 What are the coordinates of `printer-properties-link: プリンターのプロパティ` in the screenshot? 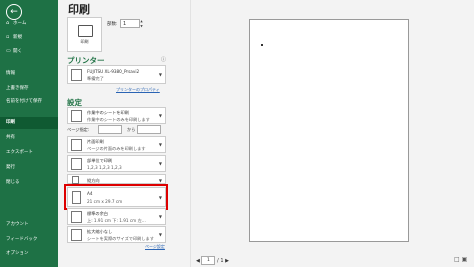 It's located at (138, 90).